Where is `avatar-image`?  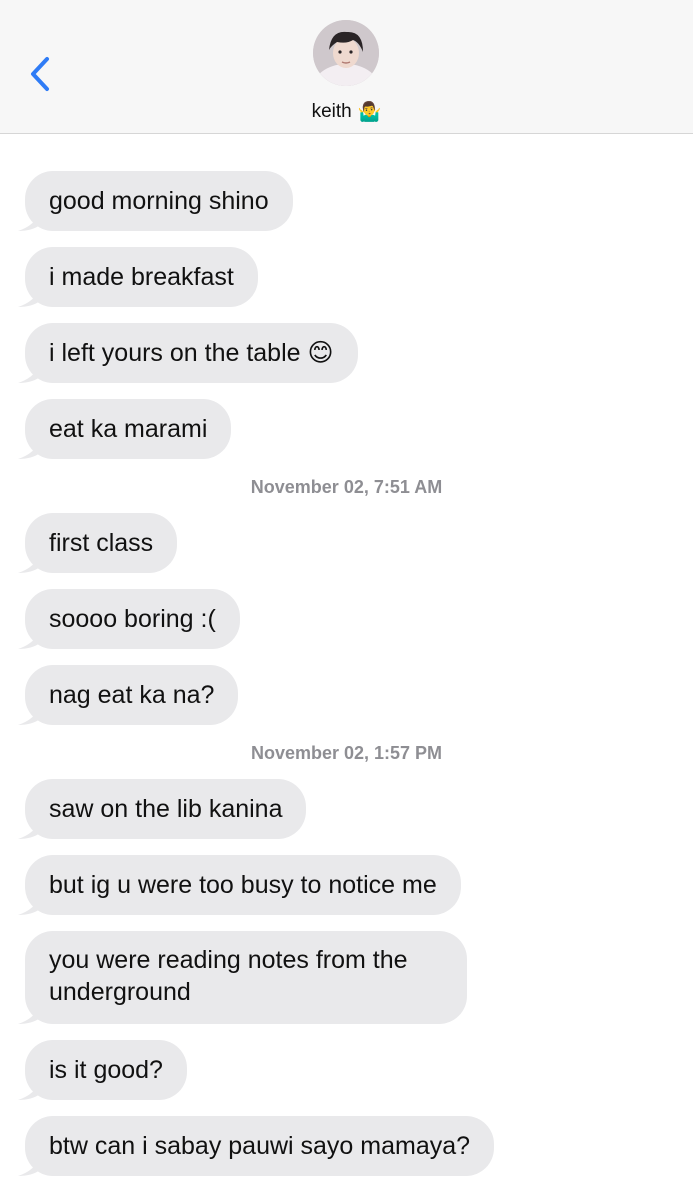
avatar-image is located at coordinates (346, 53).